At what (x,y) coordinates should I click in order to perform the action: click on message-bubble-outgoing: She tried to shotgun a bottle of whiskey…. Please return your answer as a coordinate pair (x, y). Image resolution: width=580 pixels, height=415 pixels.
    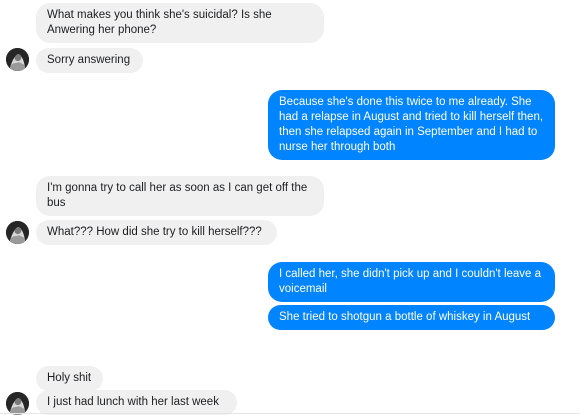
    Looking at the image, I should click on (411, 317).